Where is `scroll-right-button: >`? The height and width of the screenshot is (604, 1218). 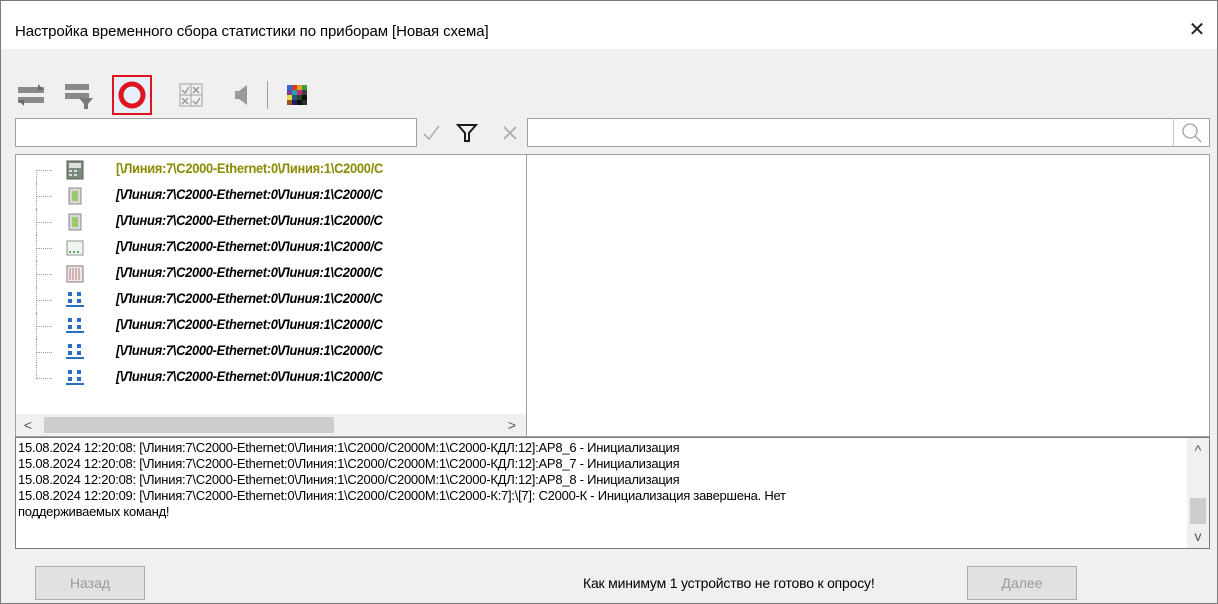
scroll-right-button: > is located at coordinates (512, 425).